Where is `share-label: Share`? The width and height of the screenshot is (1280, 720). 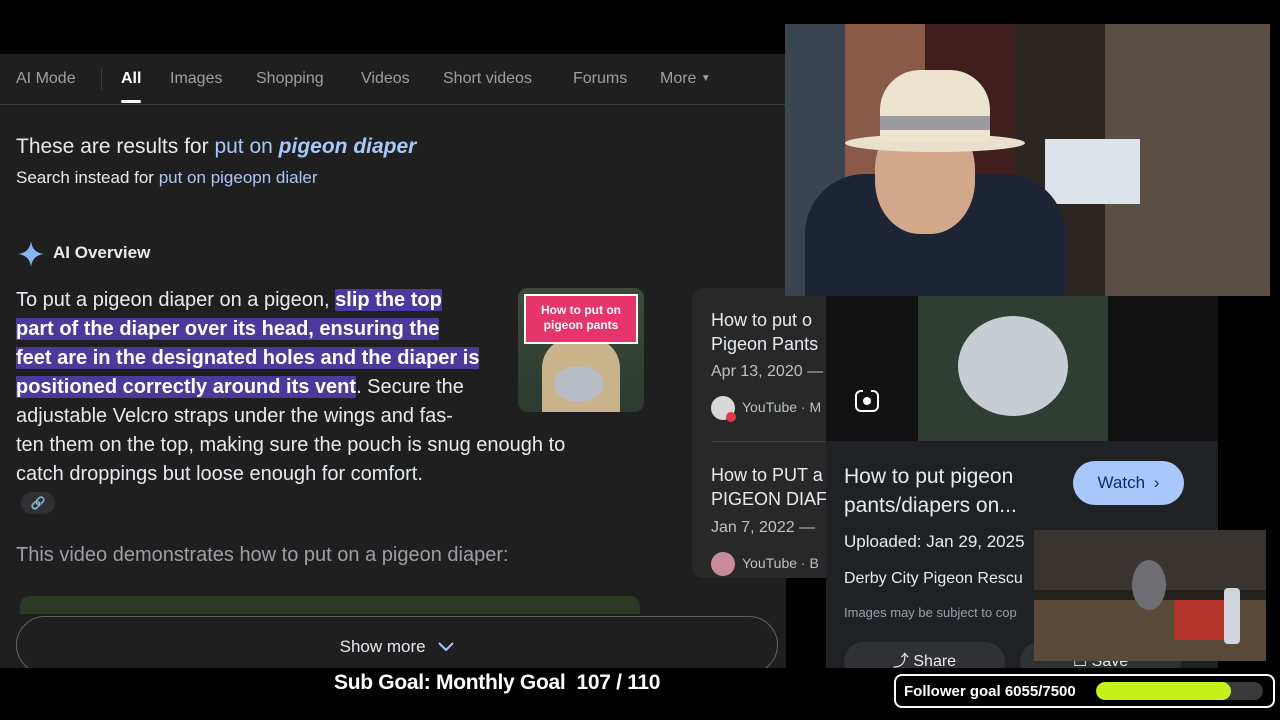 share-label: Share is located at coordinates (935, 660).